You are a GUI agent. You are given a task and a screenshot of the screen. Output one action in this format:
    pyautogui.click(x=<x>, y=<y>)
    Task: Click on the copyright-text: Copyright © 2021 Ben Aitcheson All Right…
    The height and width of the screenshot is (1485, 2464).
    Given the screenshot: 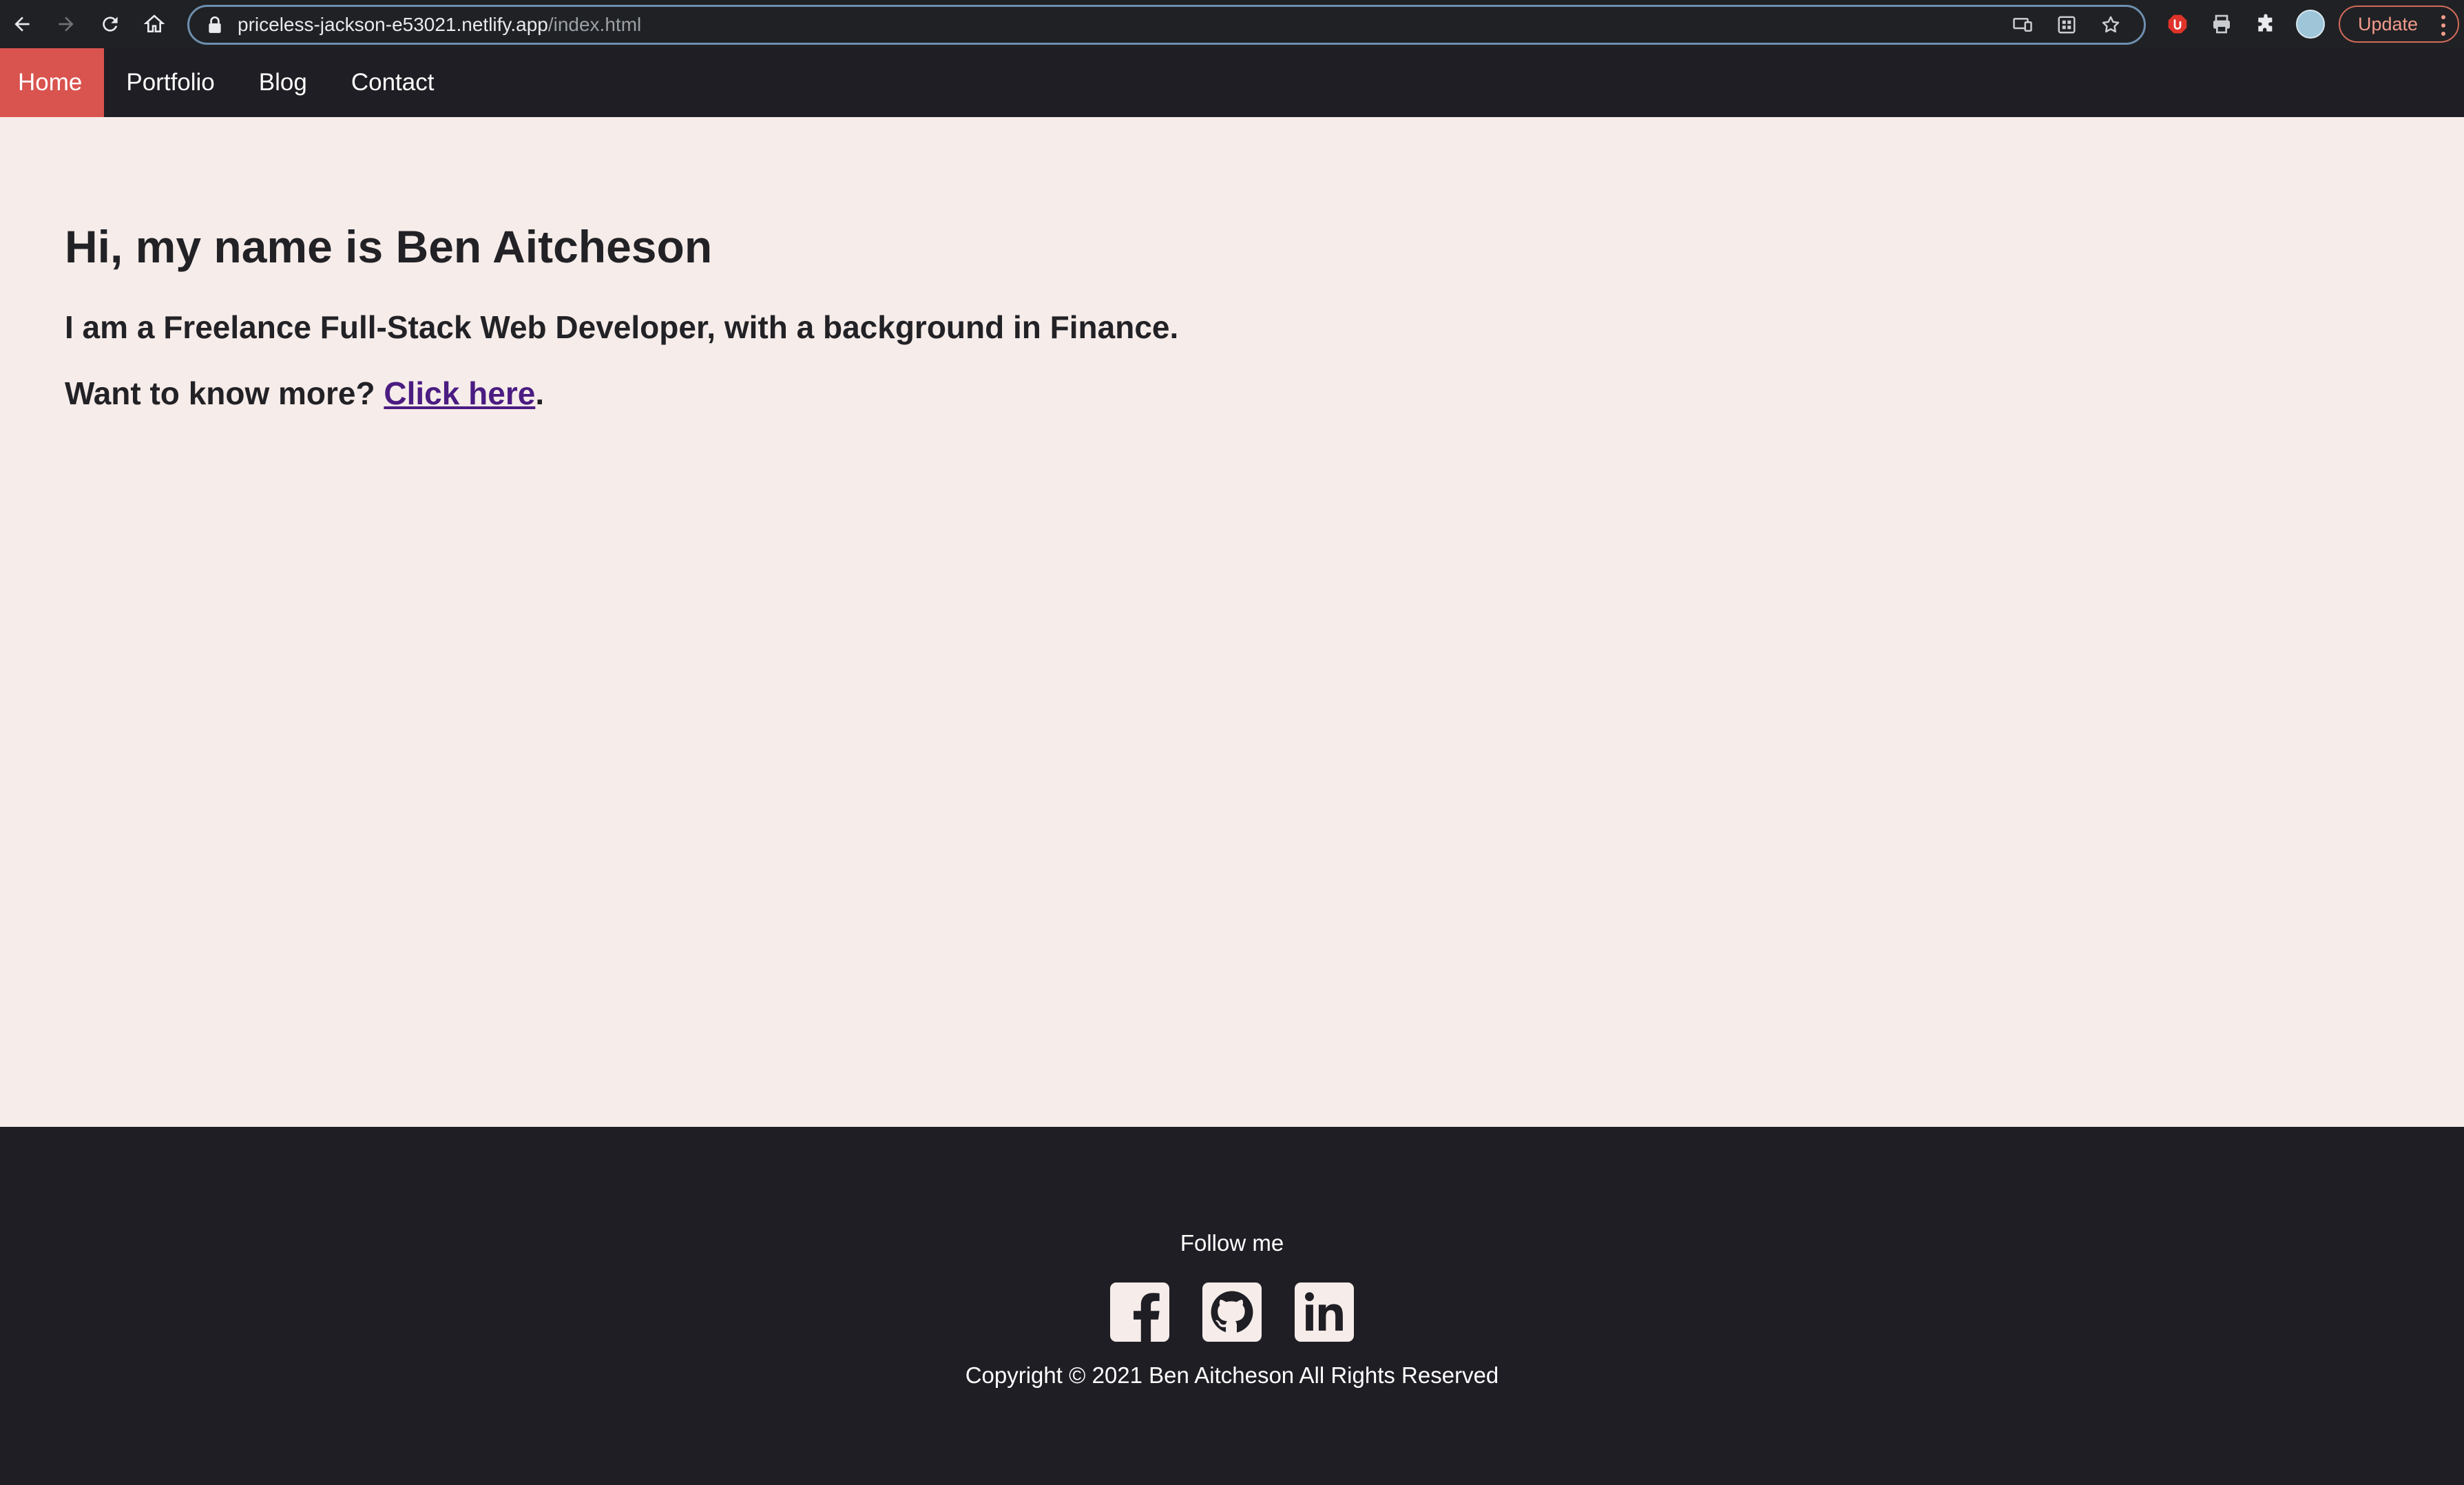 What is the action you would take?
    pyautogui.click(x=1232, y=1375)
    